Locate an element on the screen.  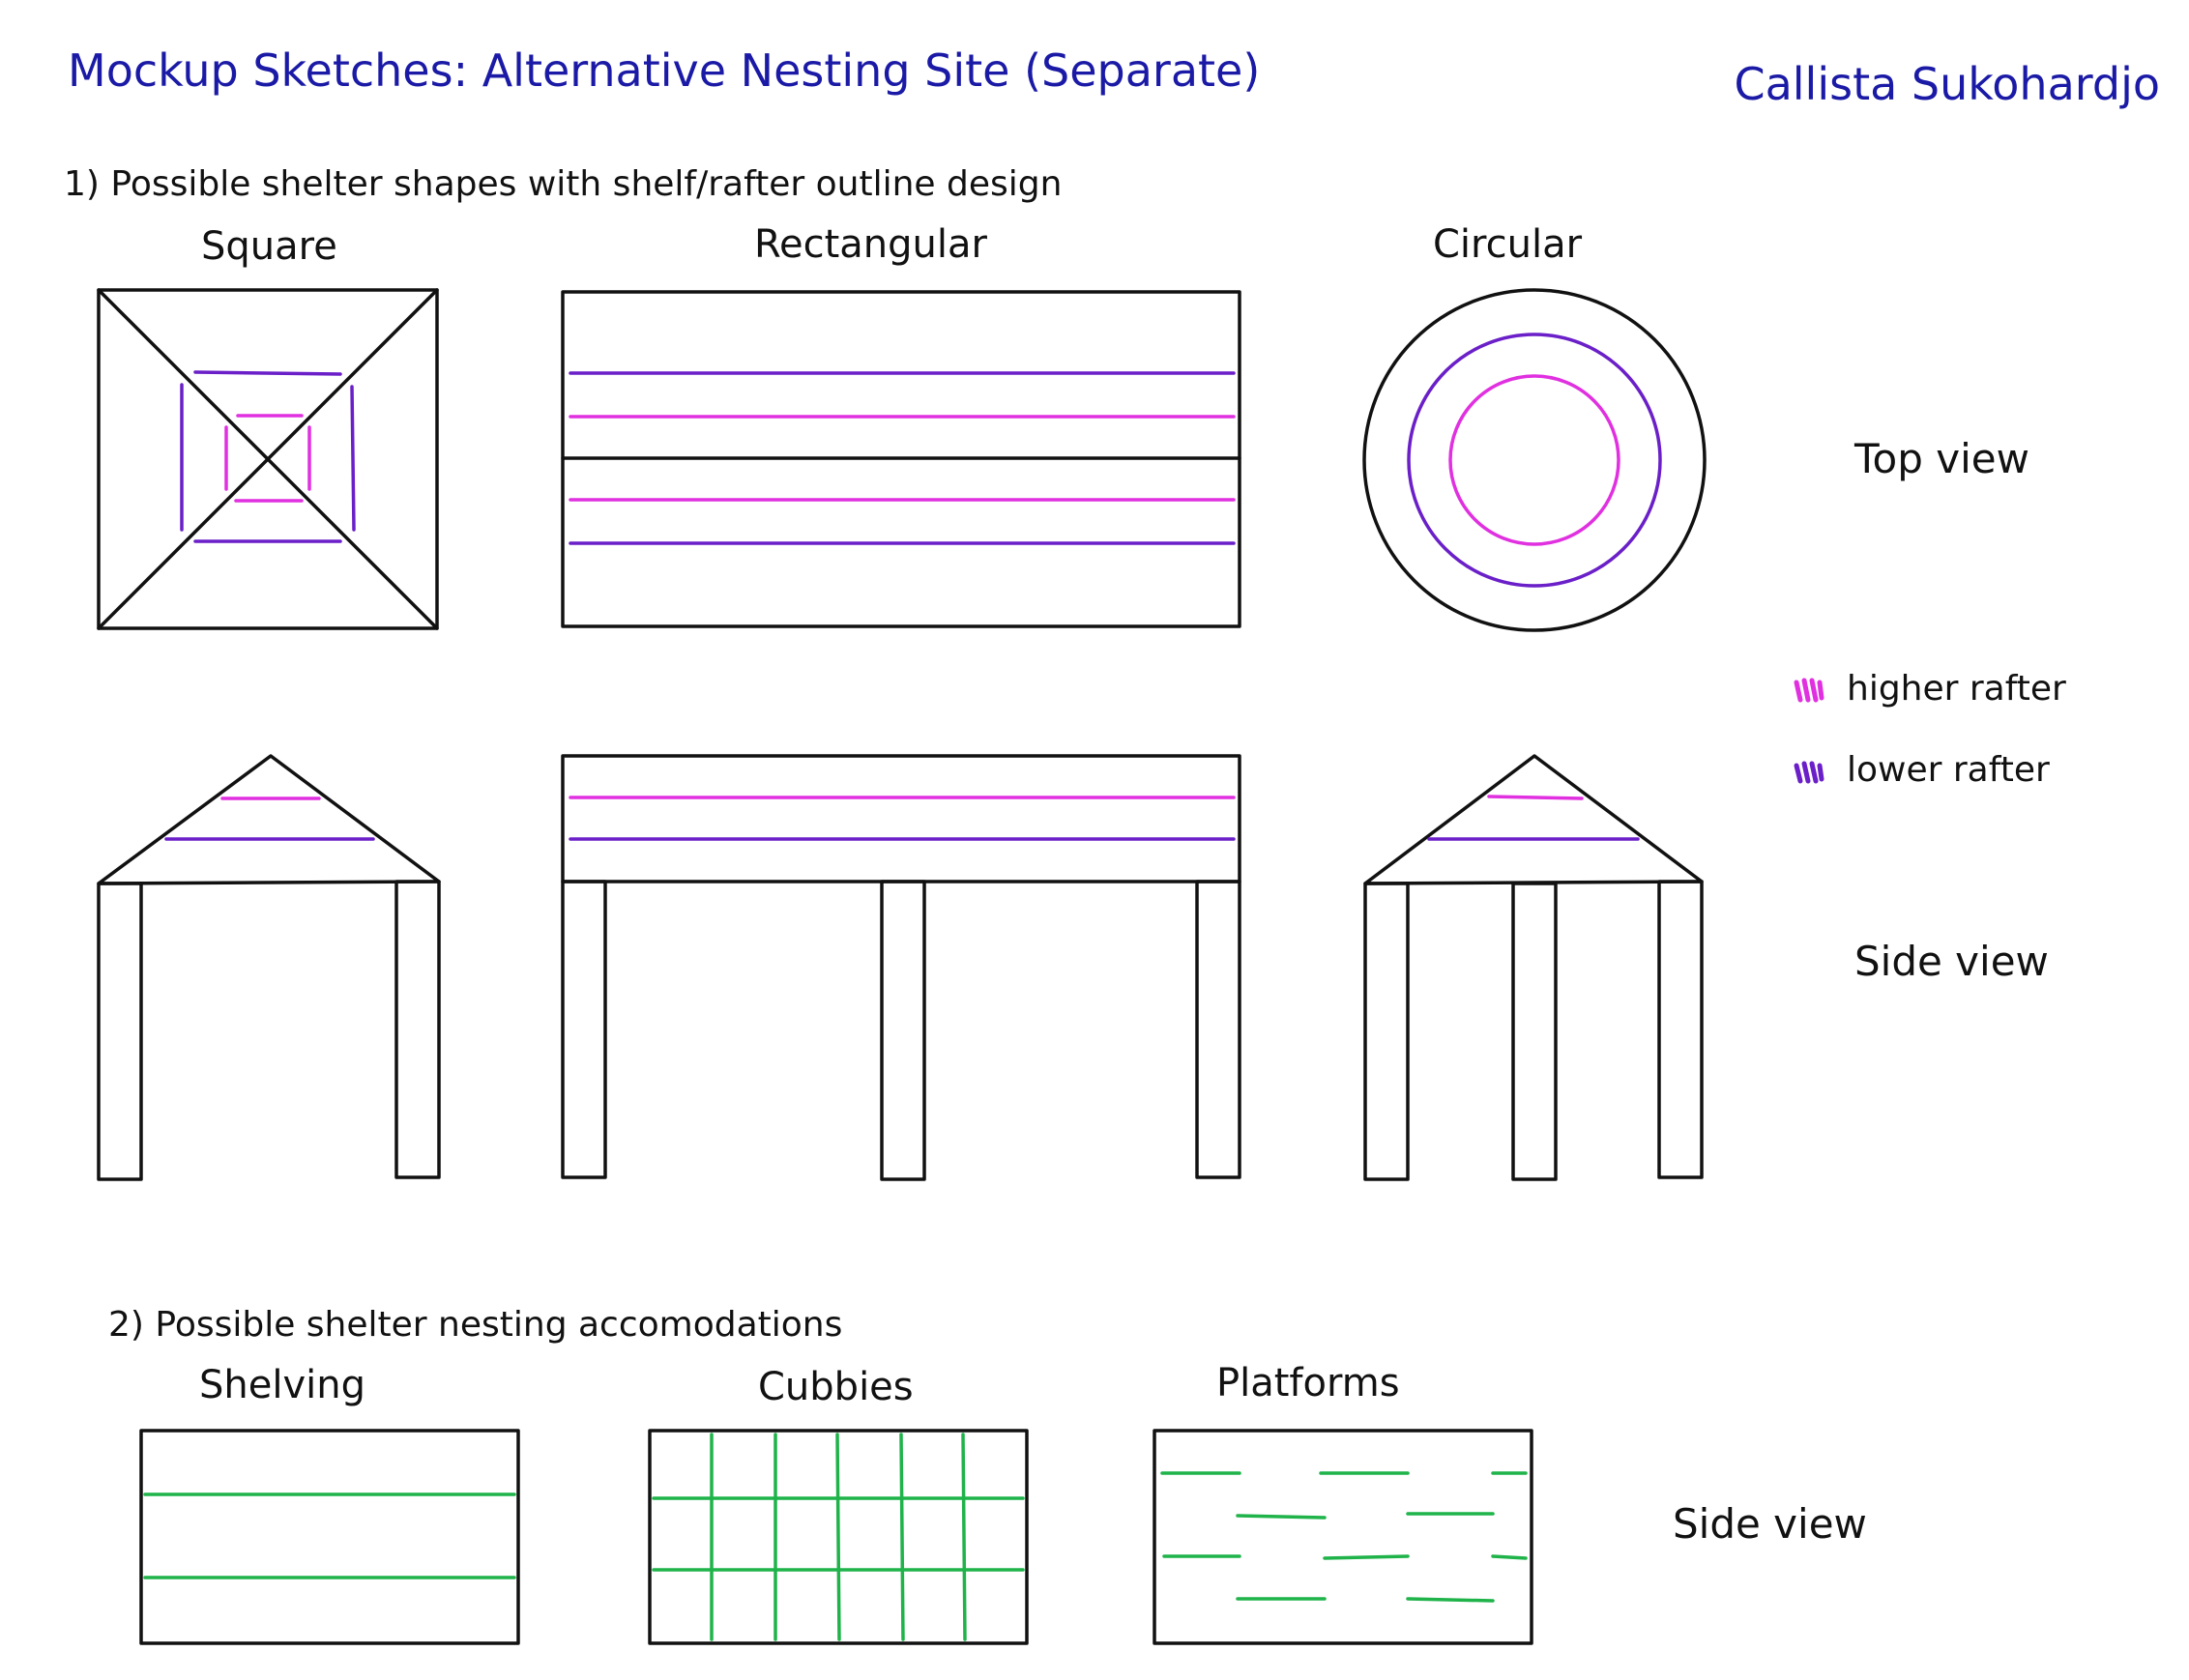
rectangular-side-view is located at coordinates (901, 968).